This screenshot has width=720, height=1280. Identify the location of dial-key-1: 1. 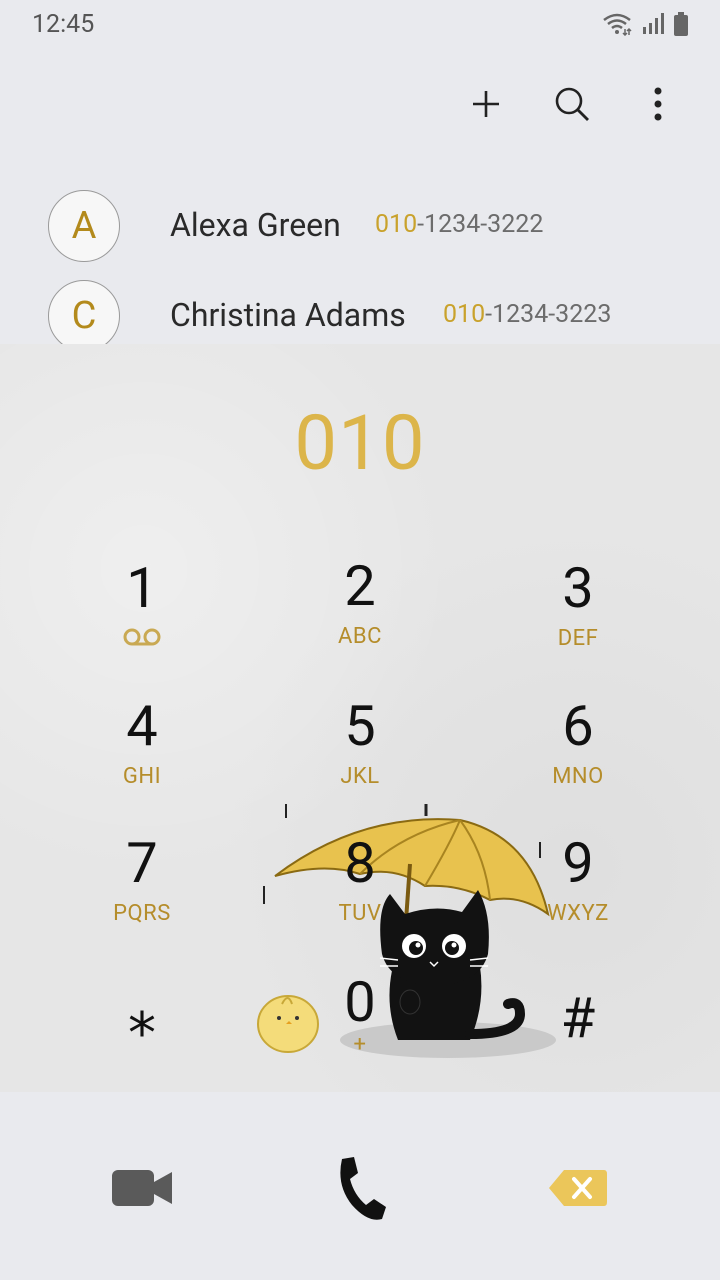
(142, 616).